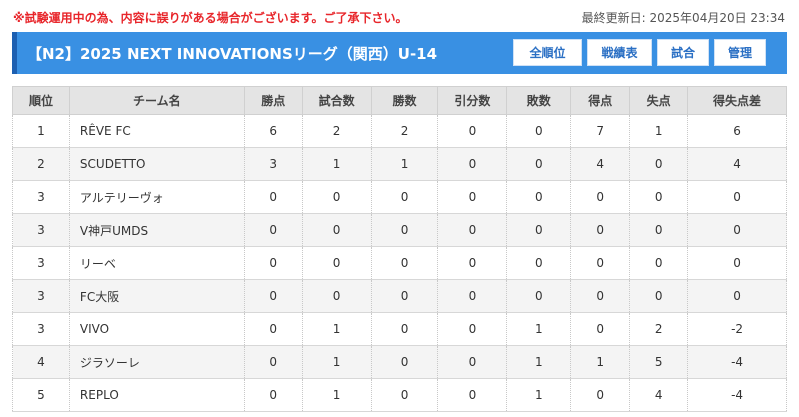  What do you see at coordinates (659, 329) in the screenshot?
I see `goals-against-cell: 2` at bounding box center [659, 329].